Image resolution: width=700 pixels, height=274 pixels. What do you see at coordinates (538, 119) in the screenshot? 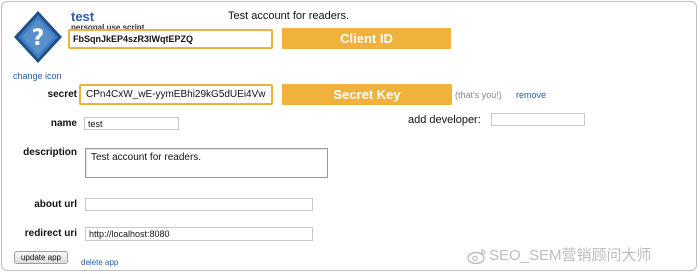
I see `add-developer-input` at bounding box center [538, 119].